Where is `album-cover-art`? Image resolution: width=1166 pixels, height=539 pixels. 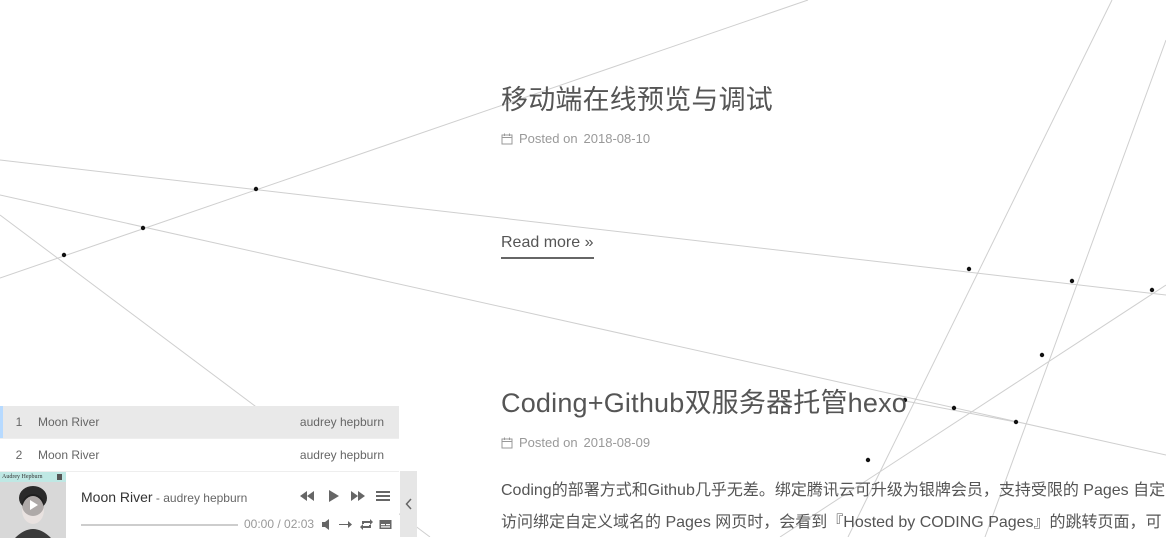 album-cover-art is located at coordinates (33, 505).